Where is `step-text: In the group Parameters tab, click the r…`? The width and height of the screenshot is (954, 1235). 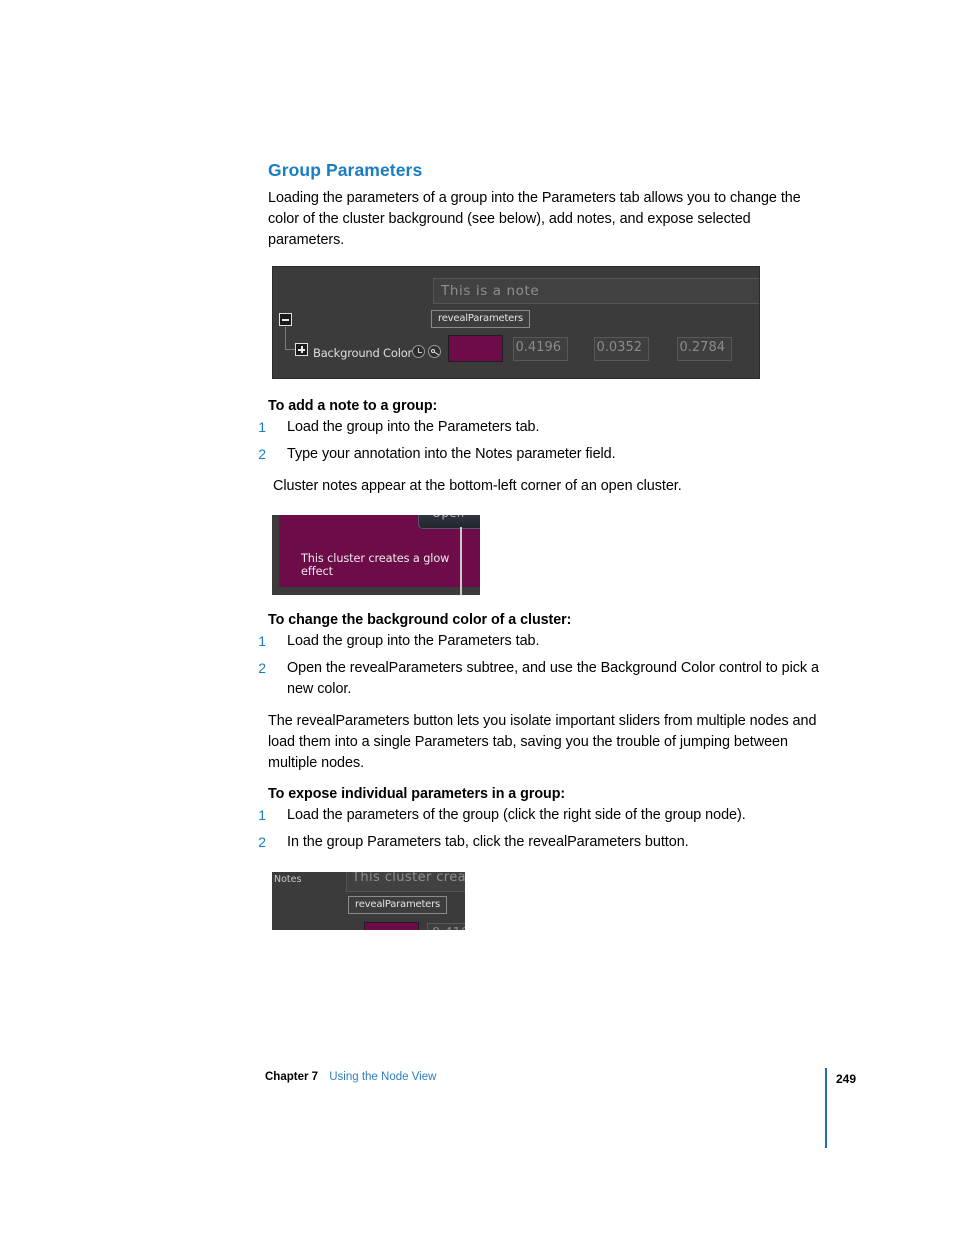
step-text: In the group Parameters tab, click the r… is located at coordinates (488, 842).